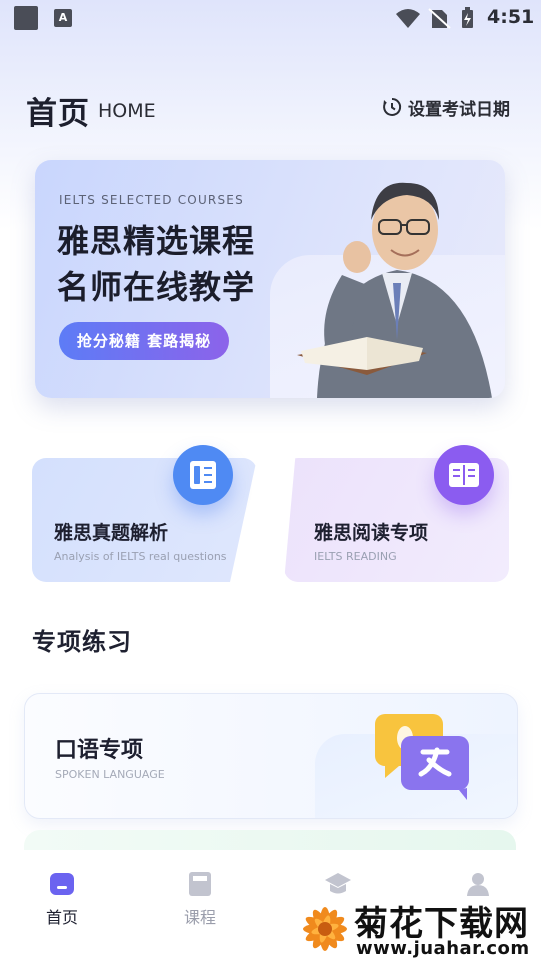 This screenshot has height=961, width=541. I want to click on card-subtitle: SPOKEN LANGUAGE, so click(110, 774).